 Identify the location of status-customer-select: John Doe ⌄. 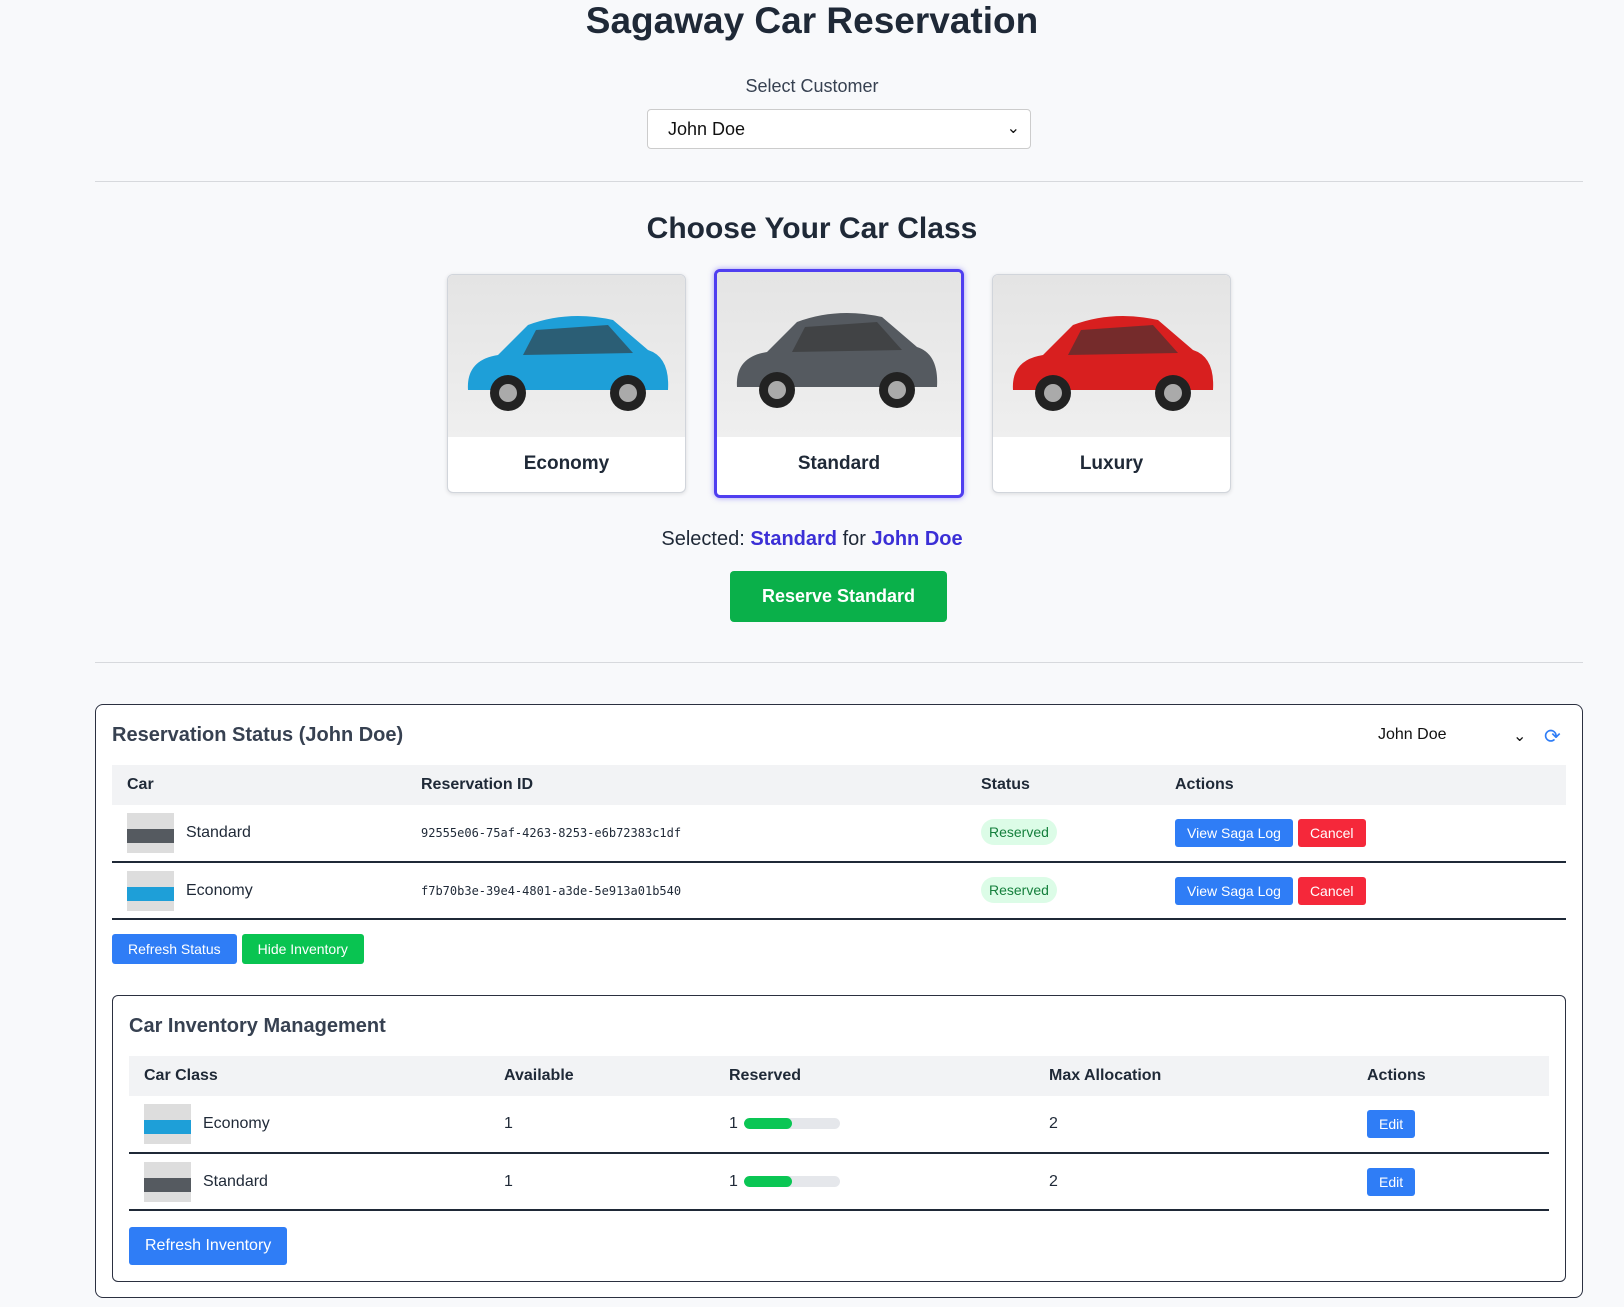
(1452, 735).